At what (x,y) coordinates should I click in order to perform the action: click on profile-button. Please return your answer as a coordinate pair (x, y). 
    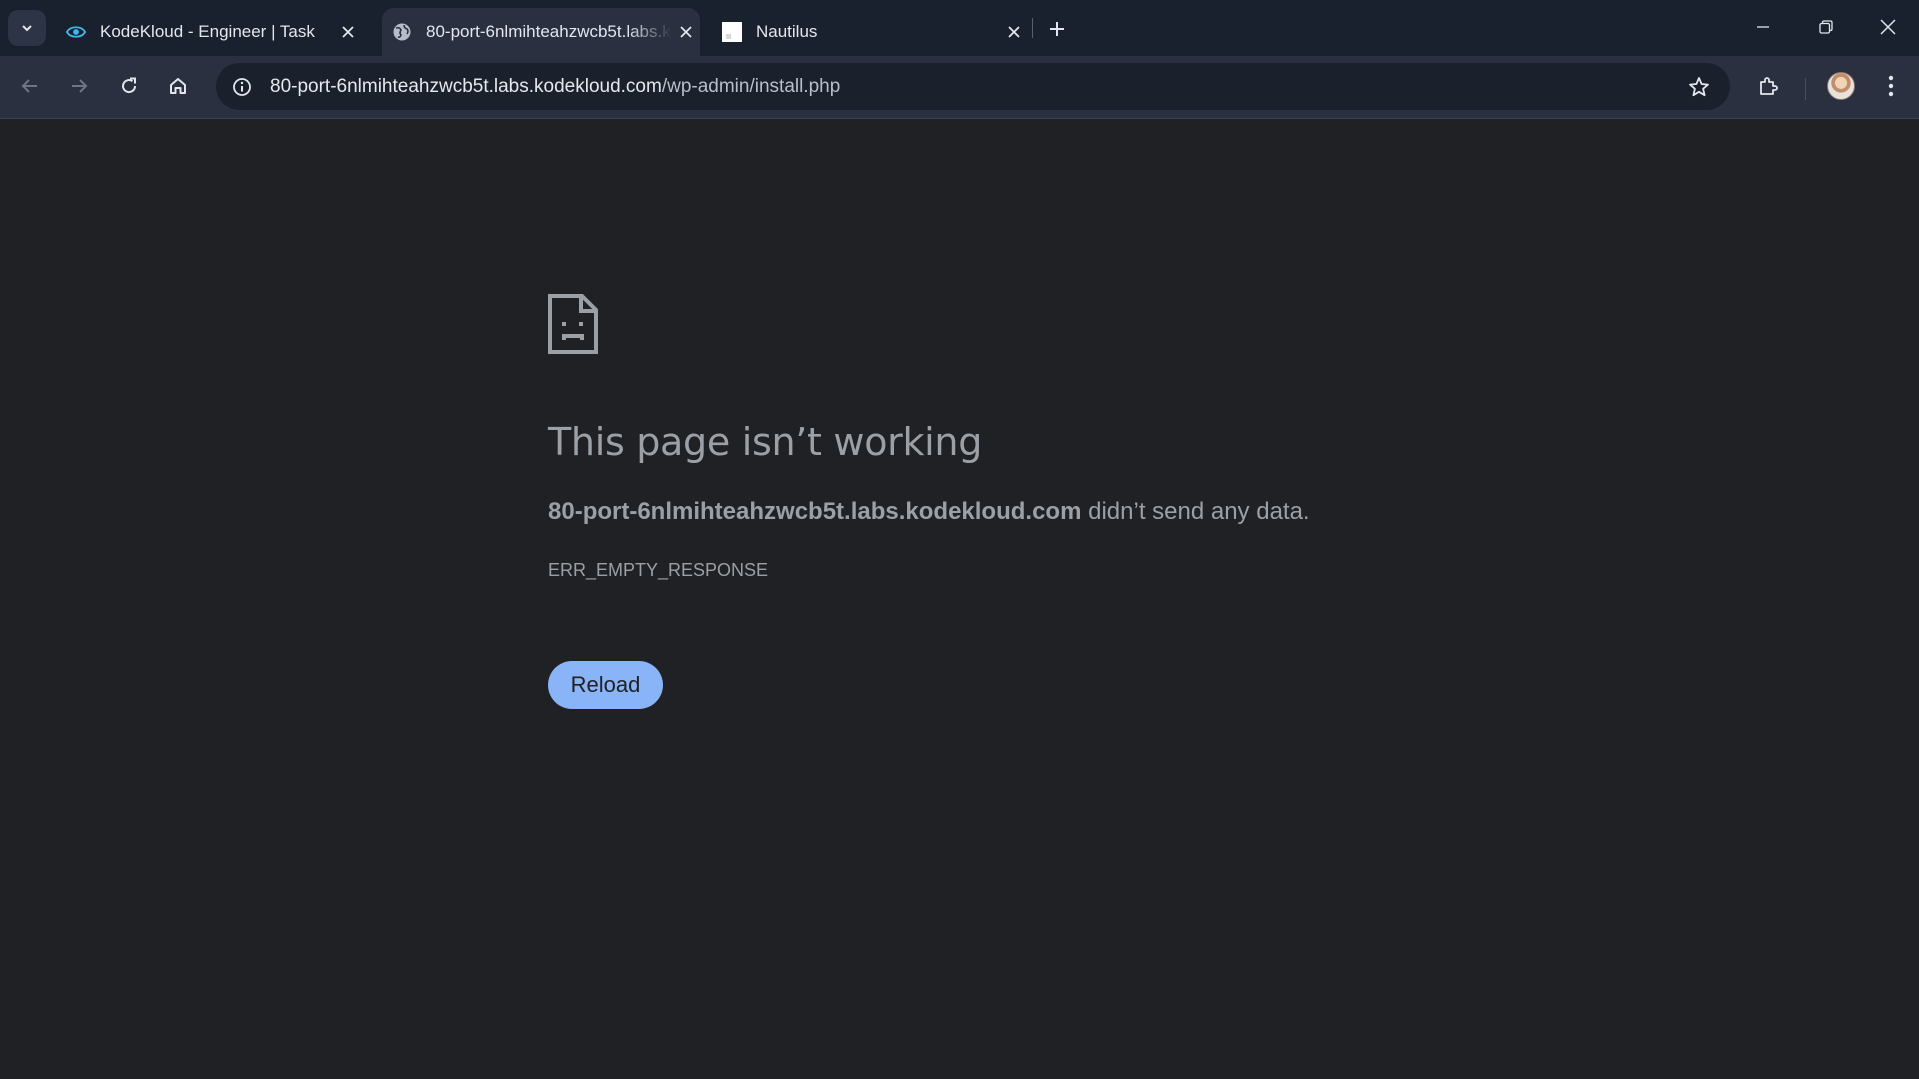
    Looking at the image, I should click on (1841, 86).